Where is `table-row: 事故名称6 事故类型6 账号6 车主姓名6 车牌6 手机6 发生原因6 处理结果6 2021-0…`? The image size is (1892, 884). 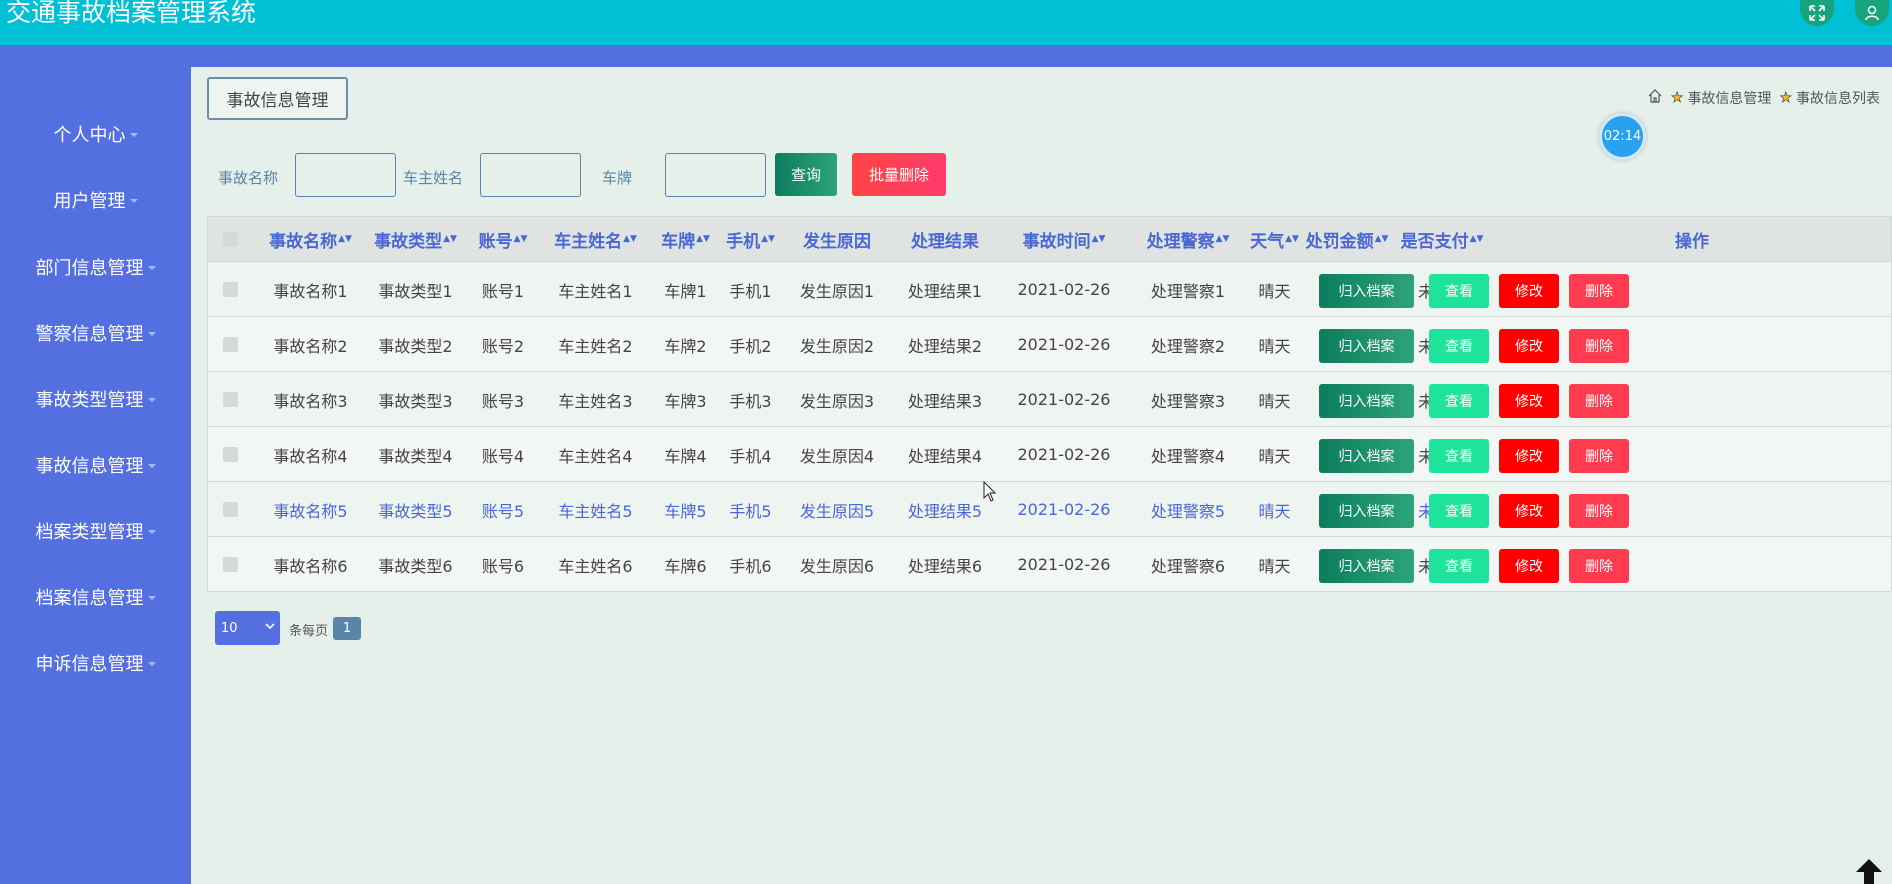
table-row: 事故名称6 事故类型6 账号6 车主姓名6 车牌6 手机6 发生原因6 处理结果6 2021-0… is located at coordinates (1049, 564).